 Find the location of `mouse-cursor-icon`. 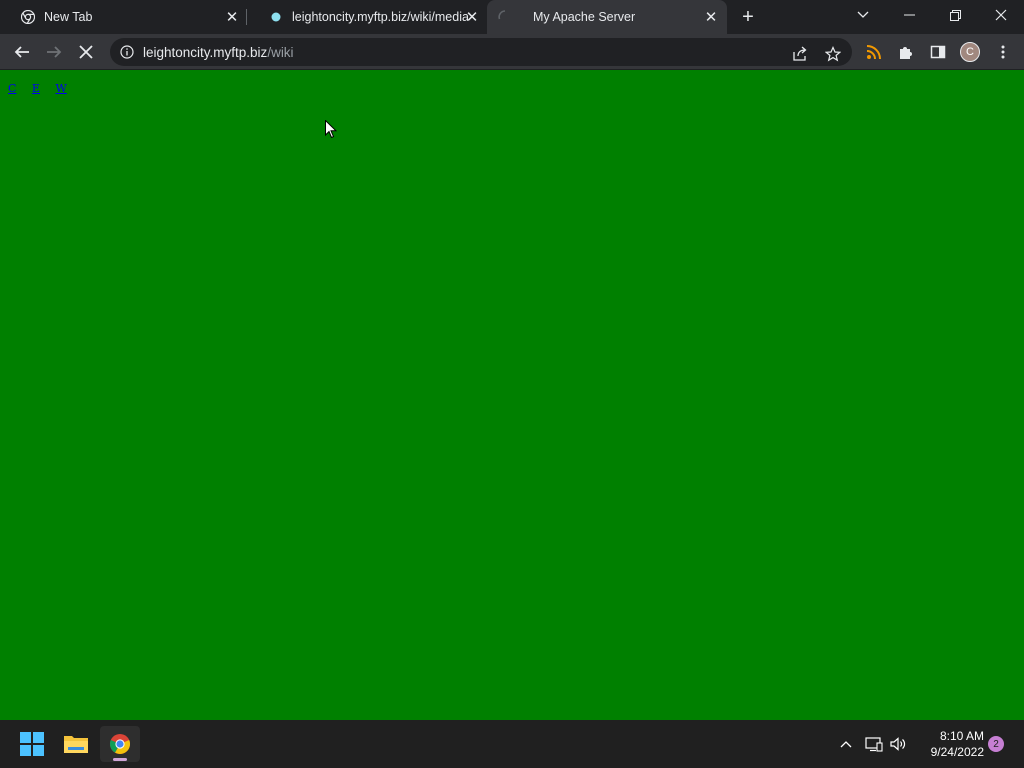

mouse-cursor-icon is located at coordinates (331, 131).